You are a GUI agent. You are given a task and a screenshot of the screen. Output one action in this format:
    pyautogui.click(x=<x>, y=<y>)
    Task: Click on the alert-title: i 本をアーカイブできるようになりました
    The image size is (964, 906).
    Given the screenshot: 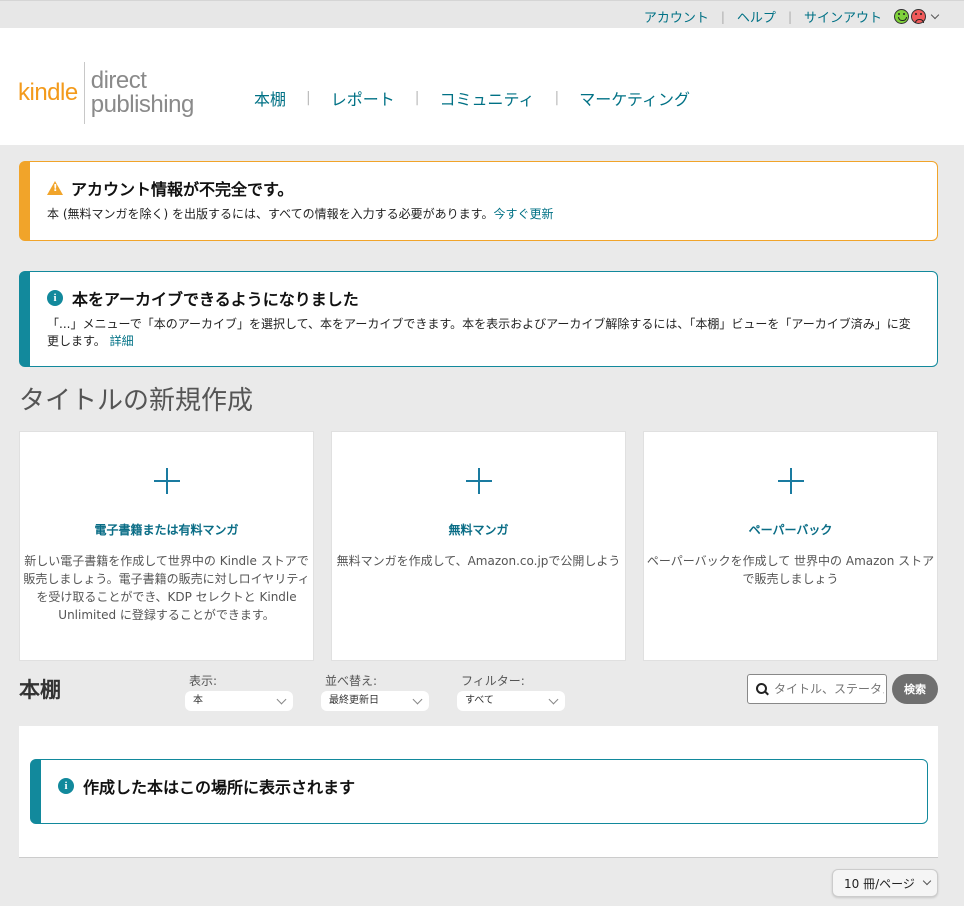 What is the action you would take?
    pyautogui.click(x=203, y=298)
    